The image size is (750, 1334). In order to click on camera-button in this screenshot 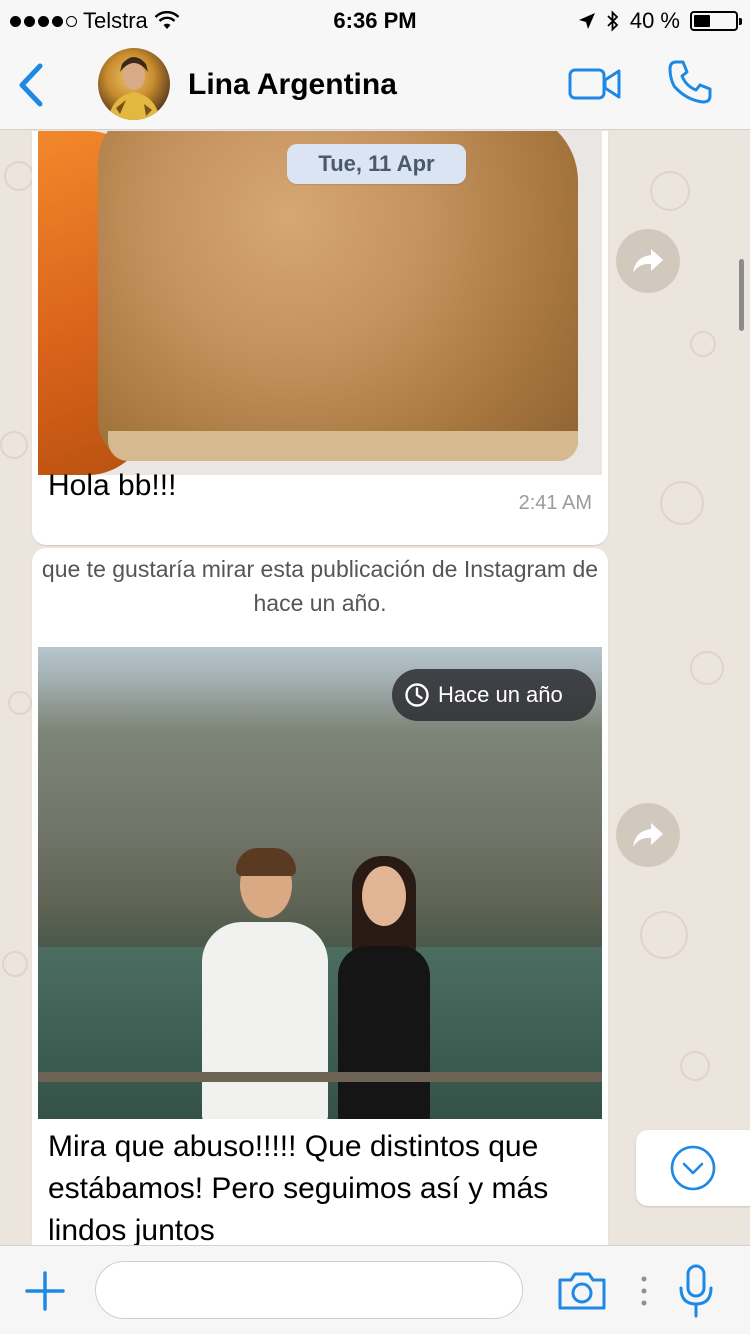, I will do `click(582, 1291)`.